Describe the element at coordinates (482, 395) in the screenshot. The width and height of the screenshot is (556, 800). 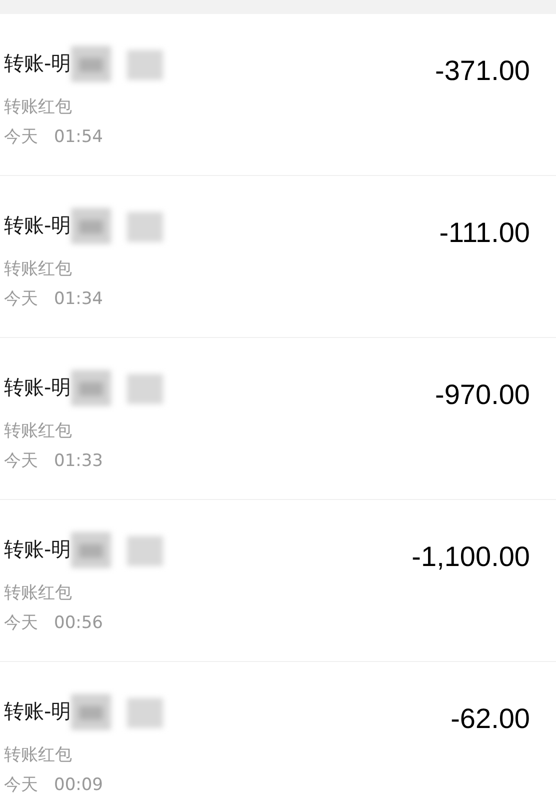
I see `transaction-amount: -970.00` at that location.